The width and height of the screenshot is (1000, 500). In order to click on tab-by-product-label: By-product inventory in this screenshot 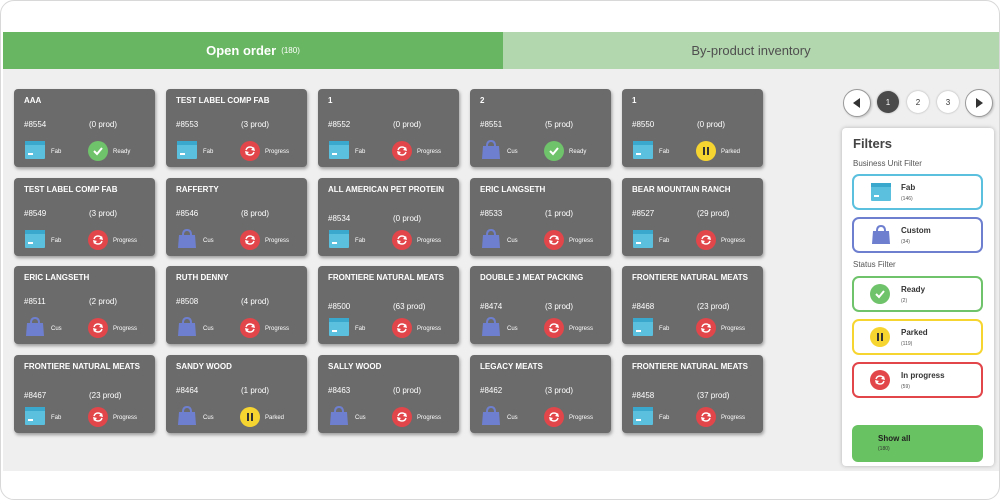, I will do `click(751, 50)`.